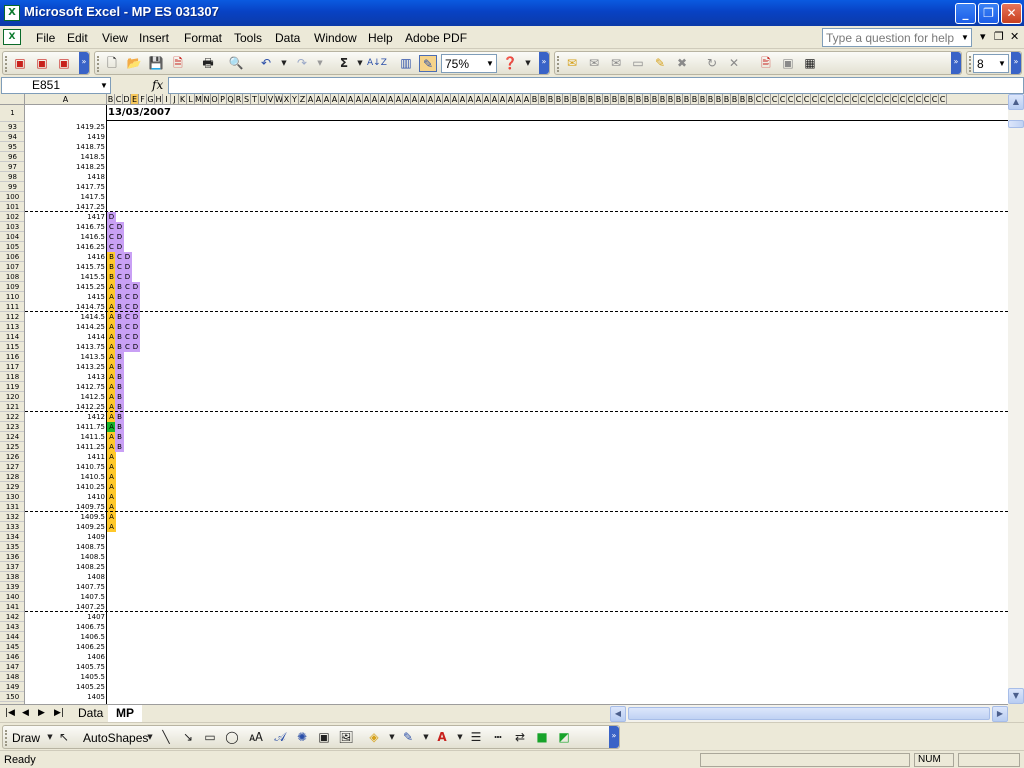 This screenshot has width=1024, height=768. I want to click on pdf-review-icon: ▣, so click(64, 63).